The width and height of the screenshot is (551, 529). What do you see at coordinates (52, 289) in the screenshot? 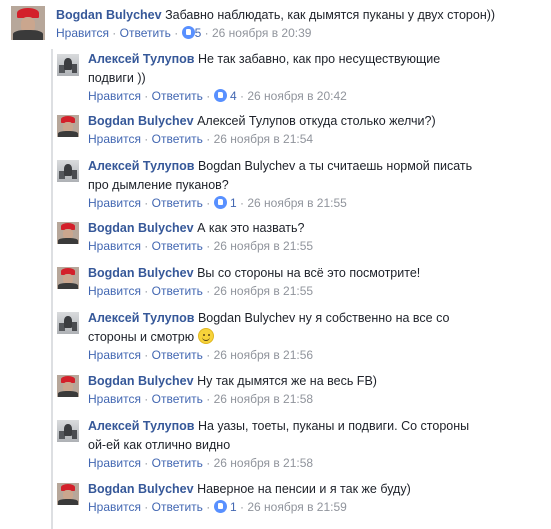
I see `reply-thread-line` at bounding box center [52, 289].